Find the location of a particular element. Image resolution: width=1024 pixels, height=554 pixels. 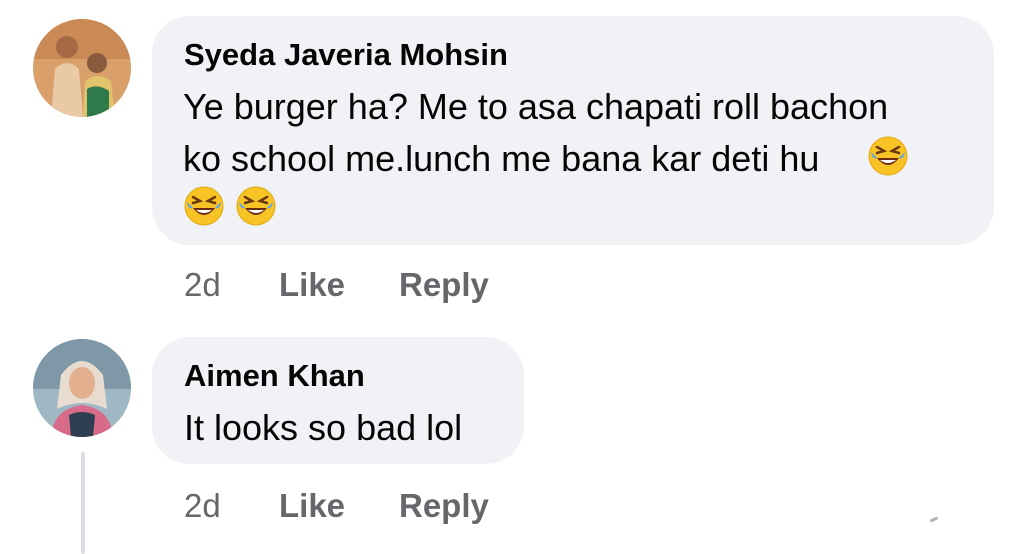

comment-text-line: ko school me.lunch me bana kar deti hu is located at coordinates (501, 158).